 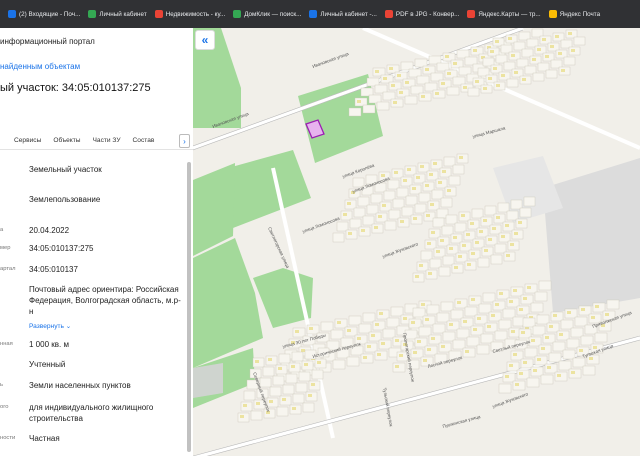 I want to click on scrollbar-thumb, so click(x=189, y=307).